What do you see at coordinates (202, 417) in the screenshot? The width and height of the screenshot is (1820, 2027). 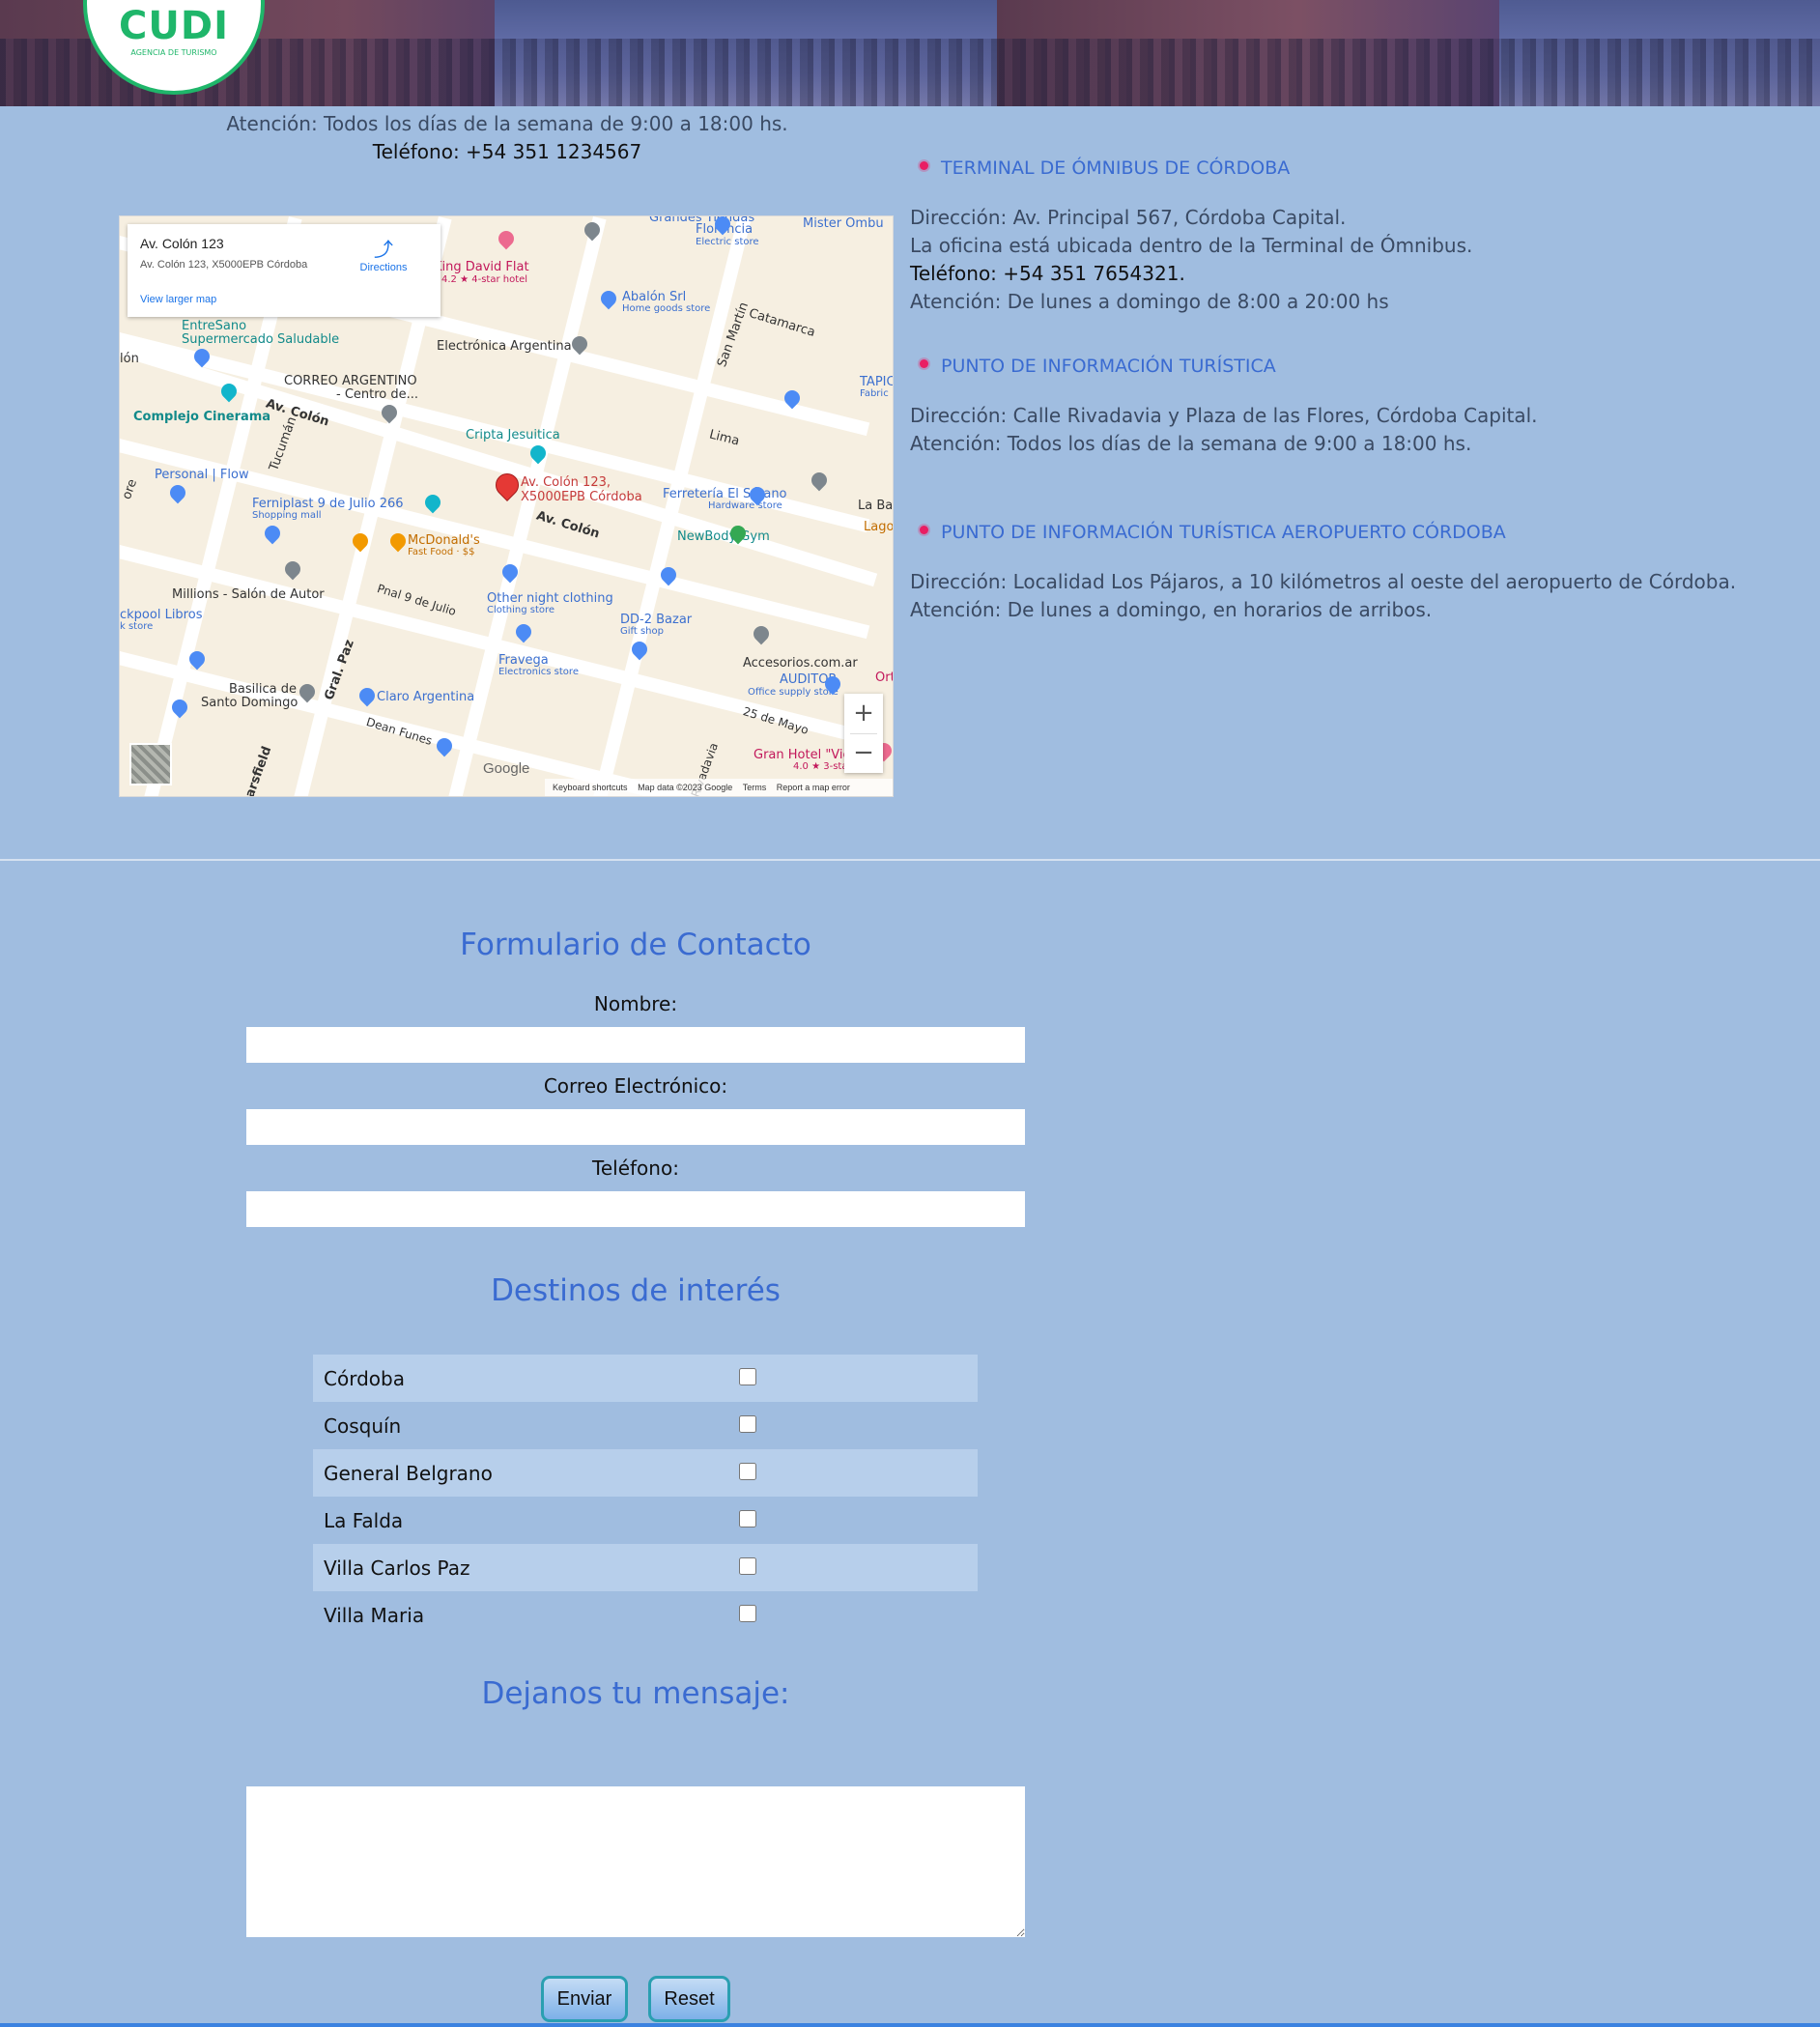 I see `map-place-label: Complejo Cinerama` at bounding box center [202, 417].